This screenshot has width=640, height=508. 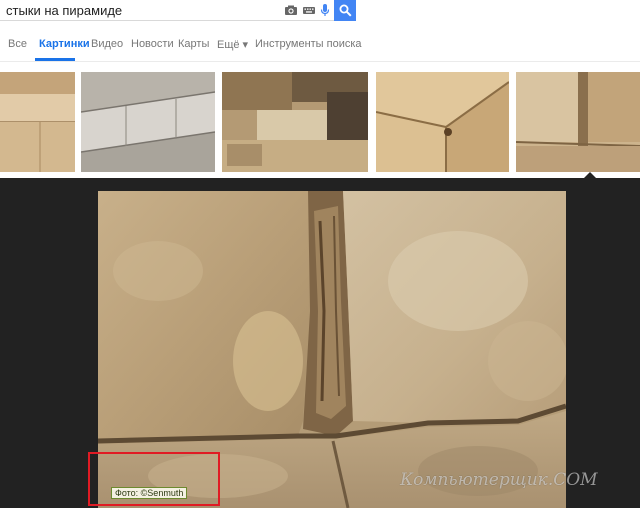 I want to click on search-input, so click(x=141, y=10).